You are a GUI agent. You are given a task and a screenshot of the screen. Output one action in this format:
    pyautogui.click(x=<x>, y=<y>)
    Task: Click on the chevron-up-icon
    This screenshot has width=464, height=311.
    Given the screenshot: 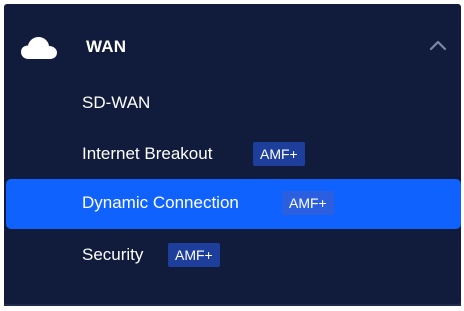 What is the action you would take?
    pyautogui.click(x=438, y=45)
    